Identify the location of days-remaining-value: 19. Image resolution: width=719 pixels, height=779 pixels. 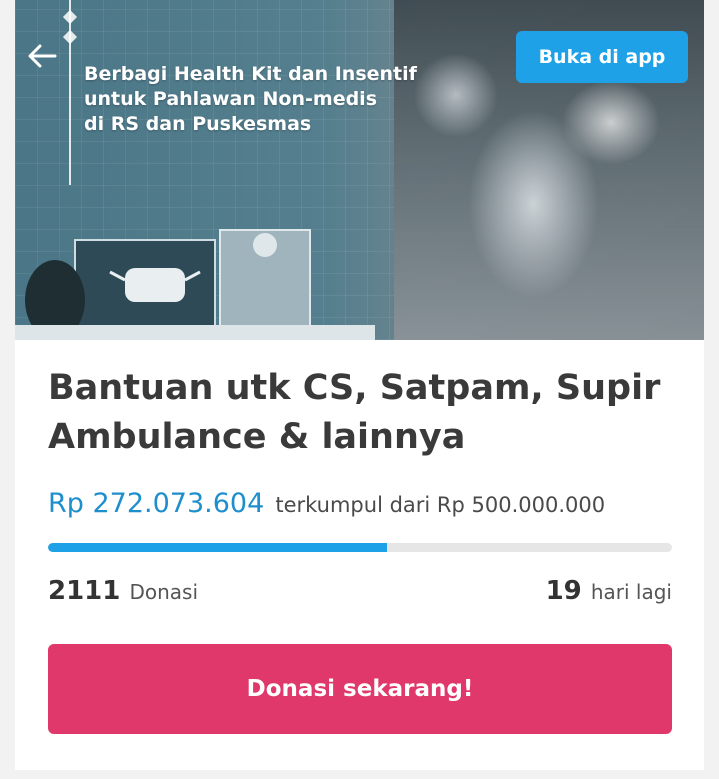
(563, 591).